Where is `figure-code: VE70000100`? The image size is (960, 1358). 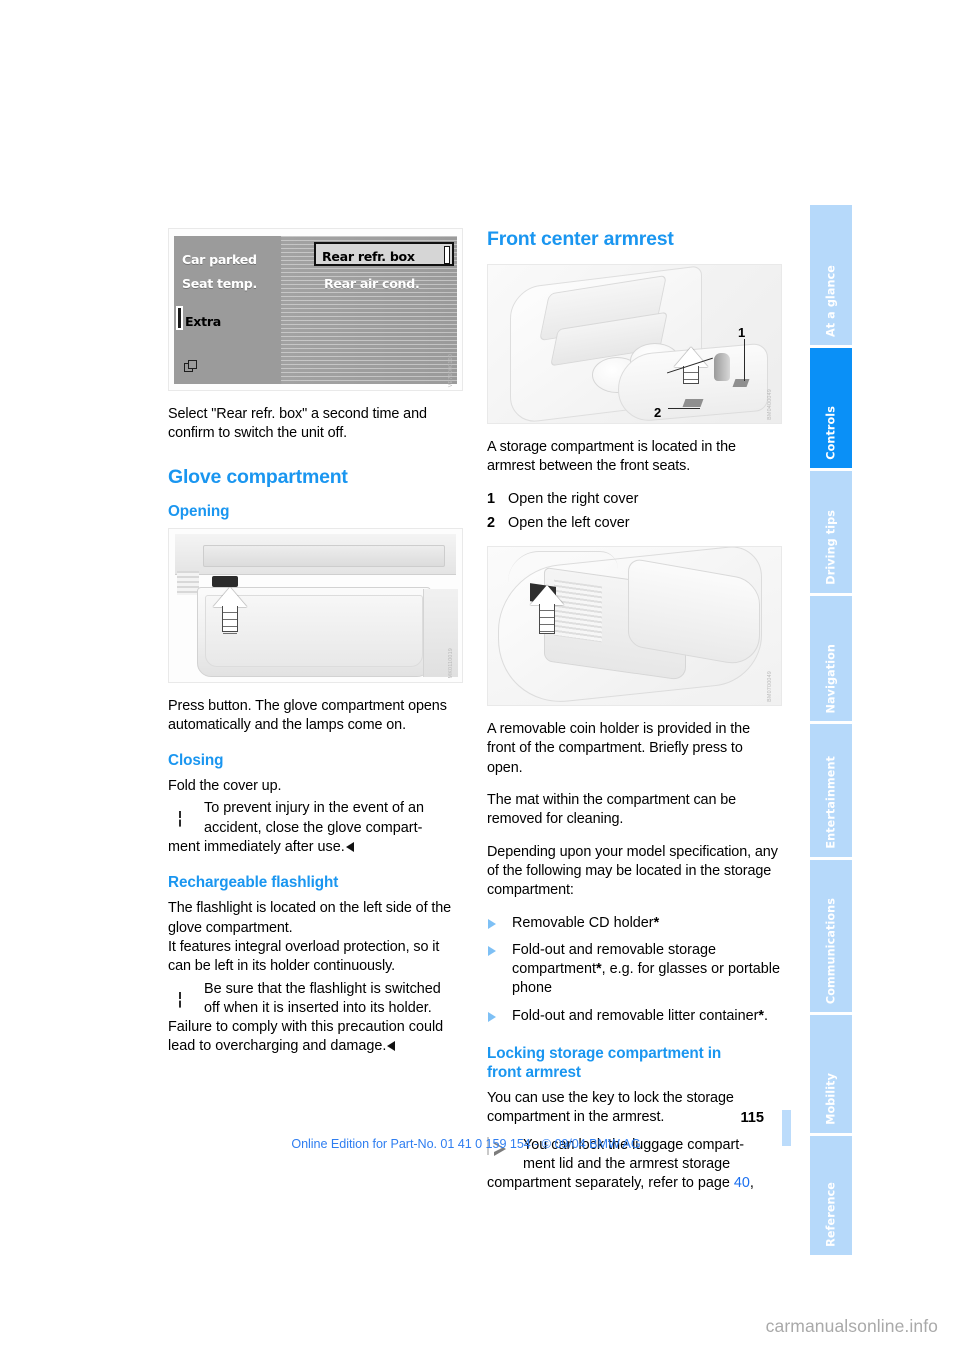 figure-code: VE70000100 is located at coordinates (450, 370).